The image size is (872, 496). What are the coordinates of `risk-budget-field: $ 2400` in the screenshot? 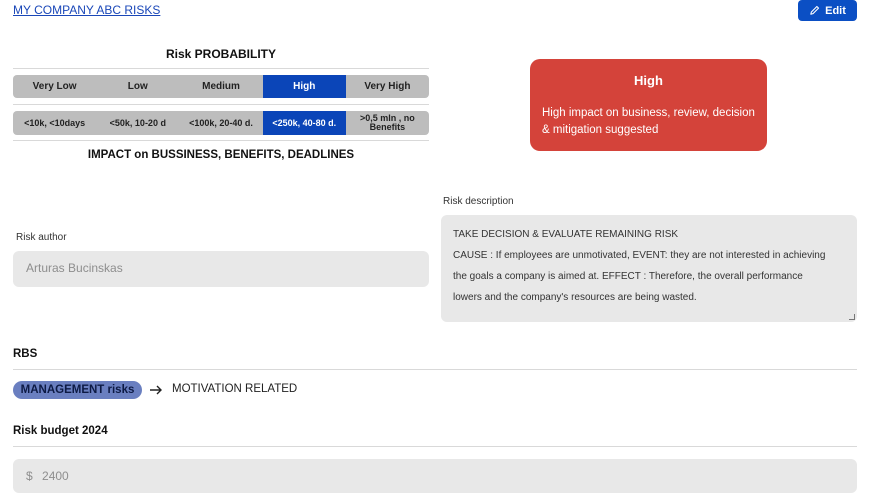 It's located at (435, 476).